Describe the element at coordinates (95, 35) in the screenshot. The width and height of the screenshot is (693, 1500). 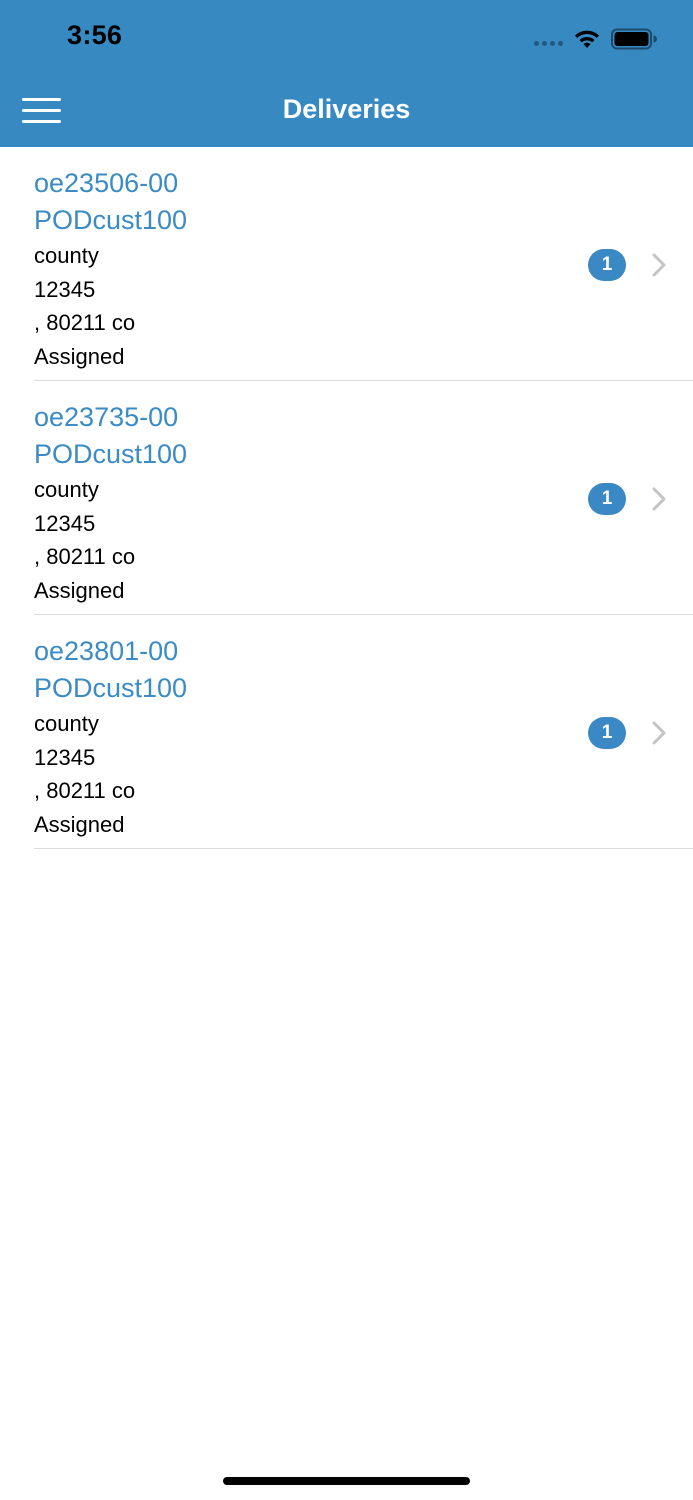
I see `status-bar-time: 3:56` at that location.